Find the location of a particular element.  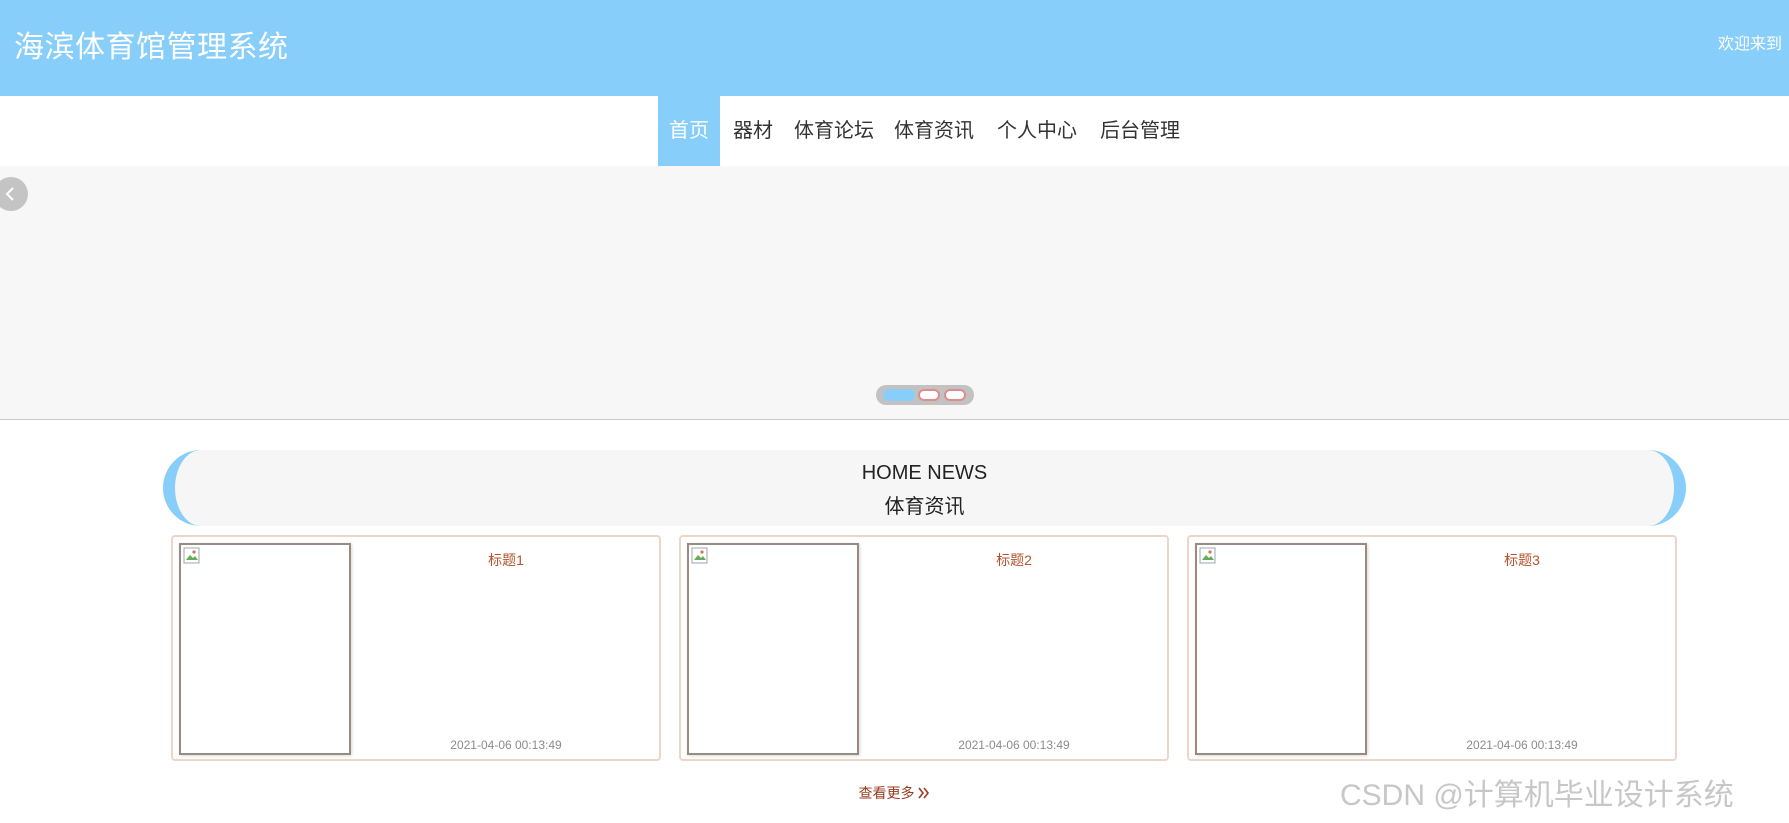

nav-item-news: 体育资讯 is located at coordinates (934, 131).